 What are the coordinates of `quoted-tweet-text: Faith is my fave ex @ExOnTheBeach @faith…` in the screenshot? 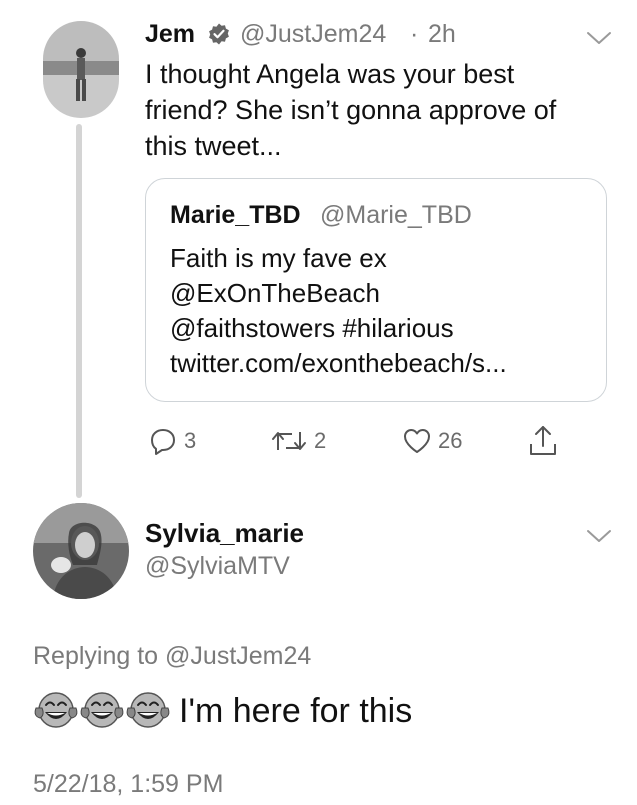 It's located at (338, 310).